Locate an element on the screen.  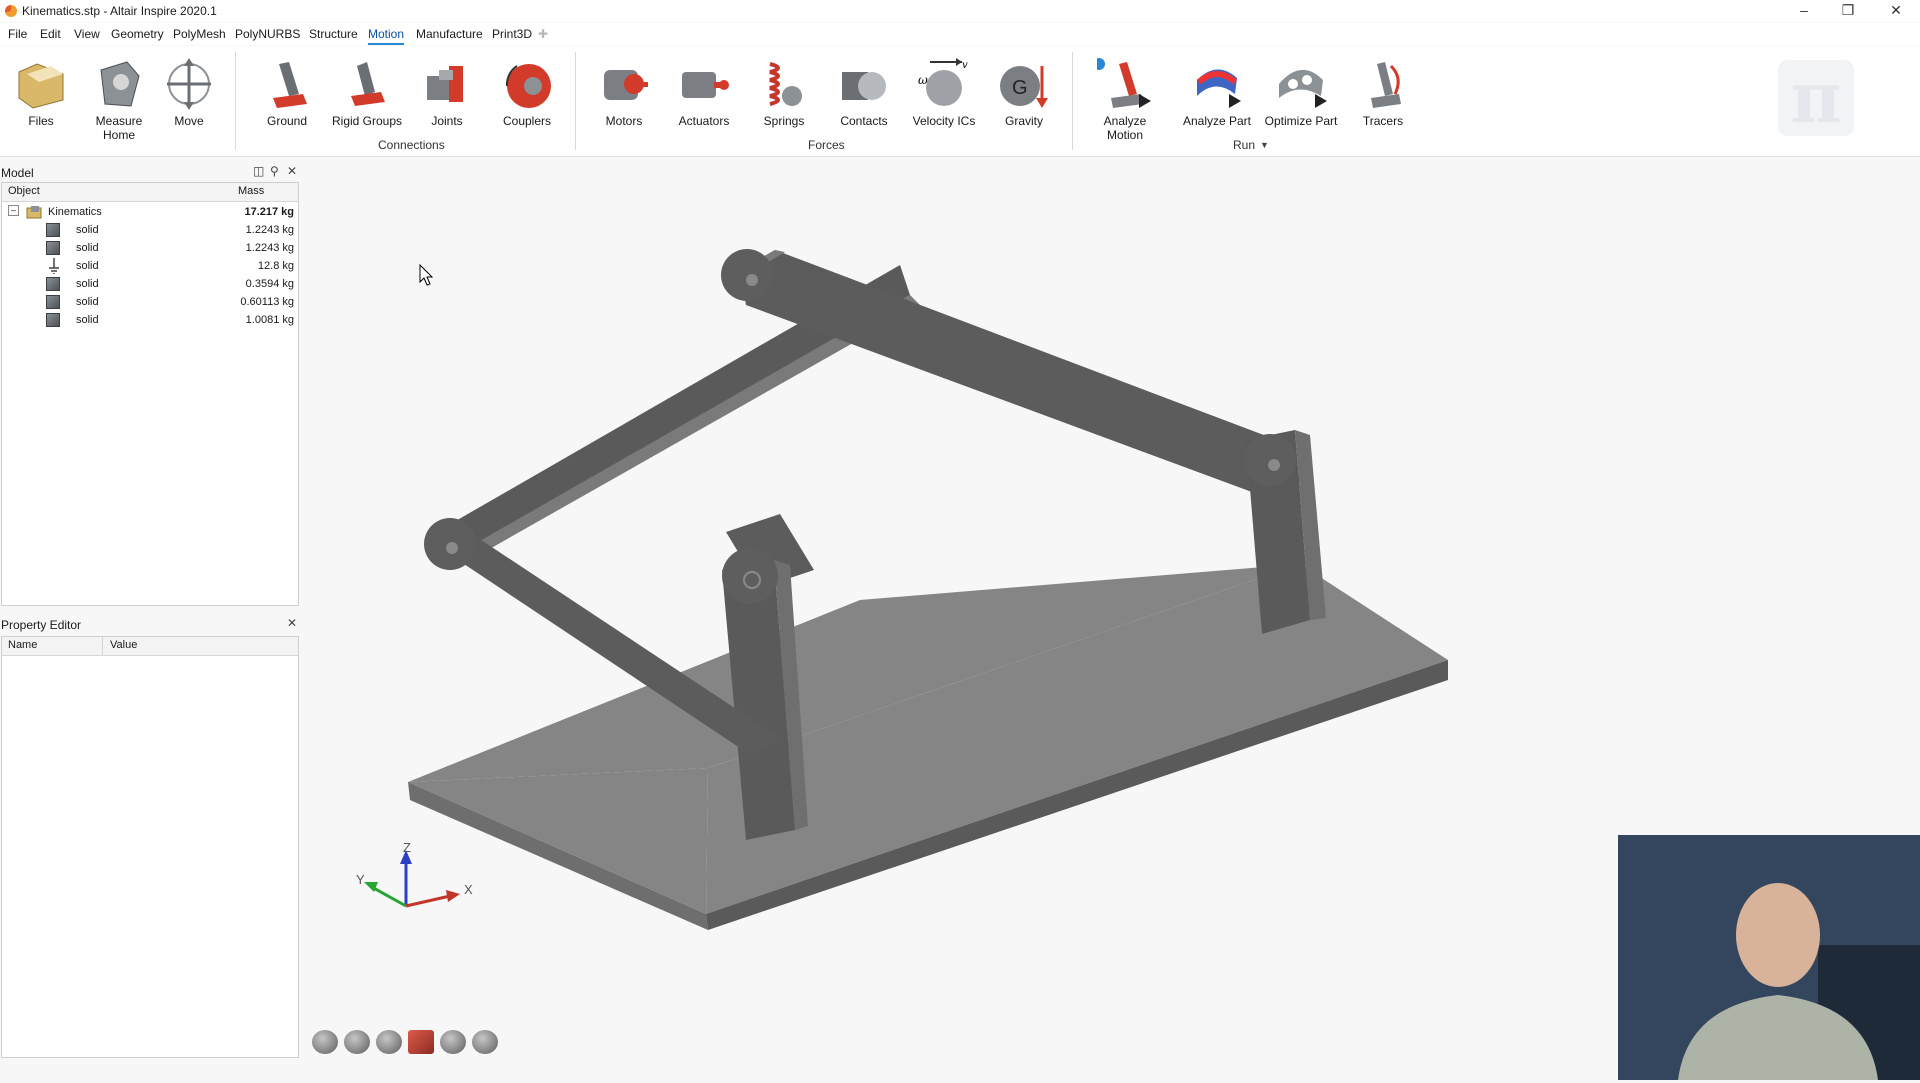
gravity-icon: G is located at coordinates (1024, 83).